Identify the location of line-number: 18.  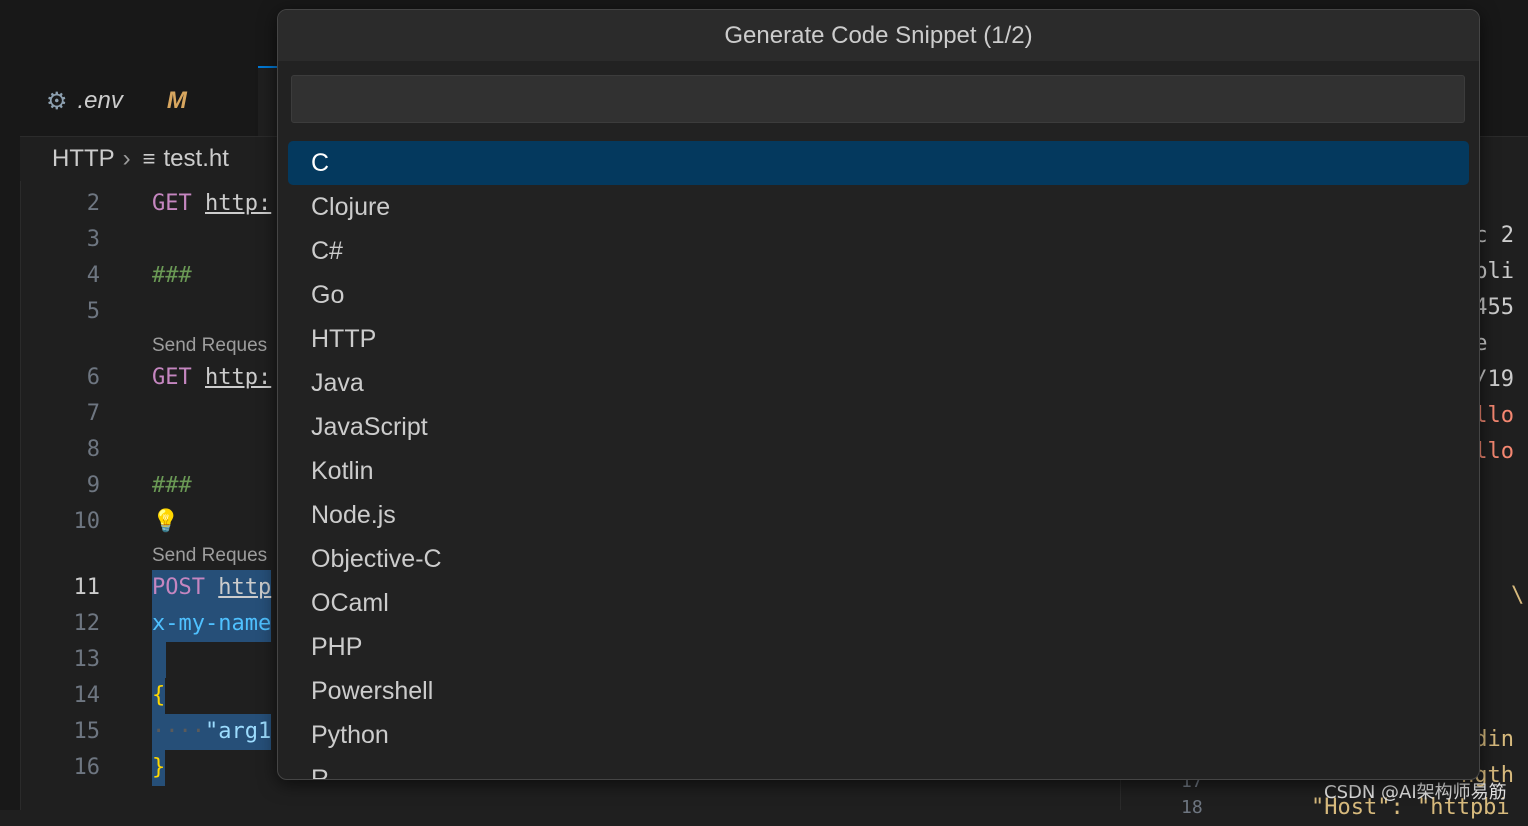
(1192, 807).